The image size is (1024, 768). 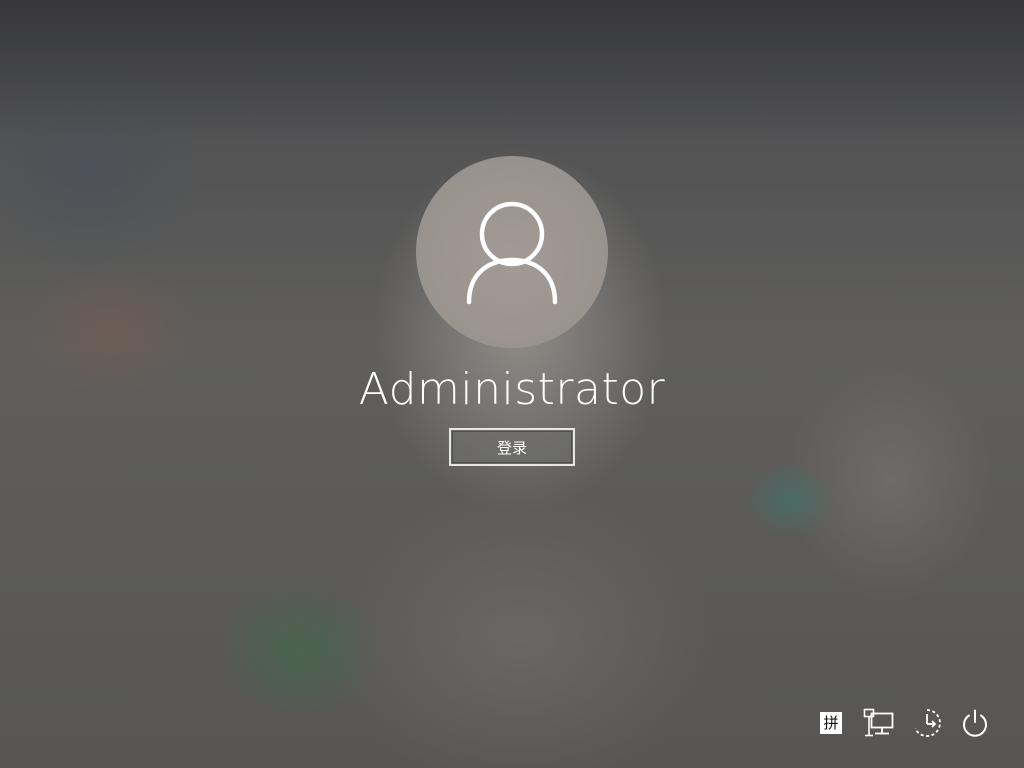 I want to click on ime-indicator: 拼, so click(x=831, y=723).